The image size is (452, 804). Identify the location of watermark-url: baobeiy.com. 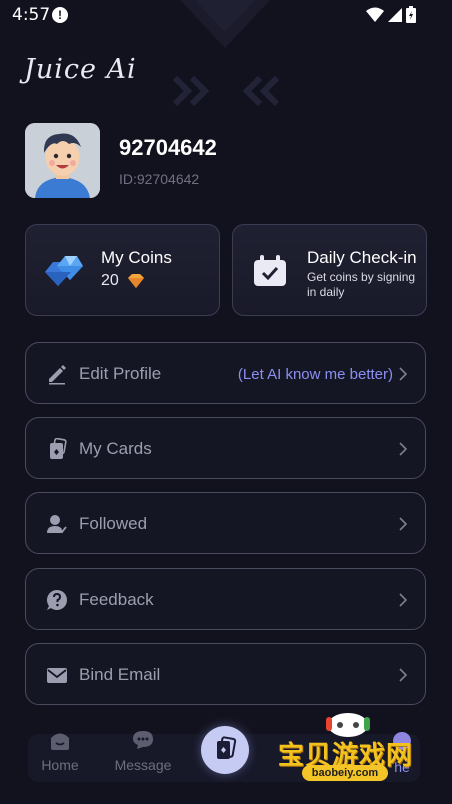
(345, 773).